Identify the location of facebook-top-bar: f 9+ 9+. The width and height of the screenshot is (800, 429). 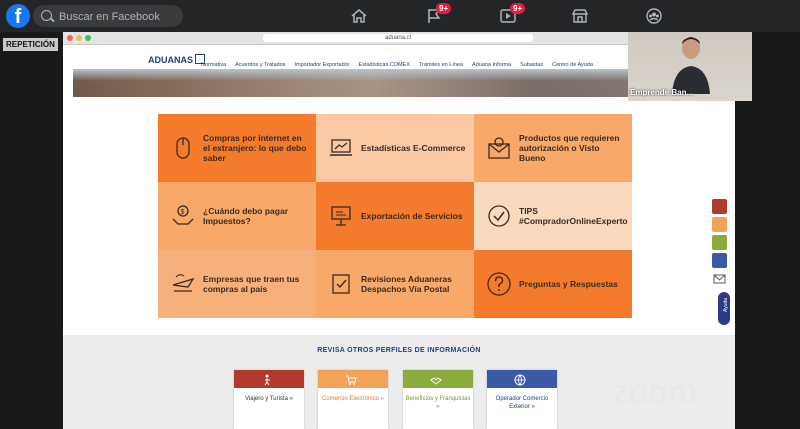
(400, 16).